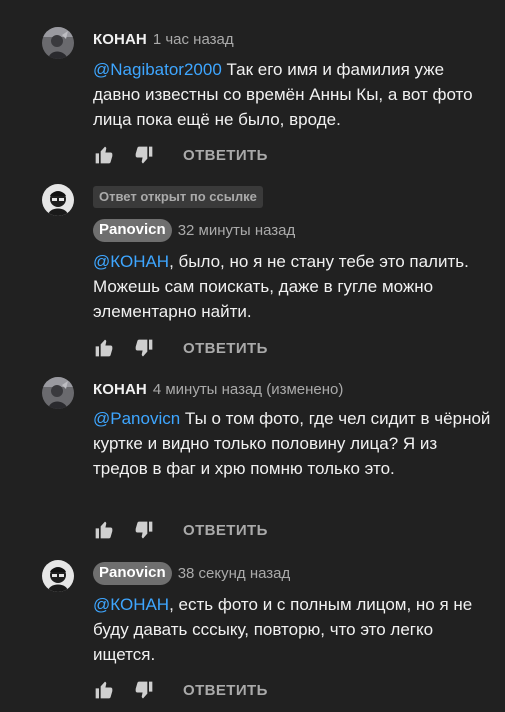 This screenshot has height=712, width=505. I want to click on timestamp: 32 минуты назад, so click(237, 230).